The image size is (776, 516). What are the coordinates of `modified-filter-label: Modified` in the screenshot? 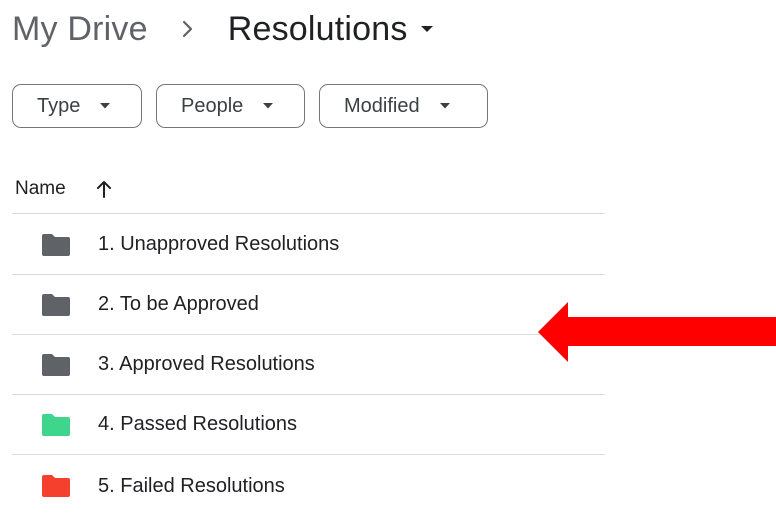 It's located at (382, 105).